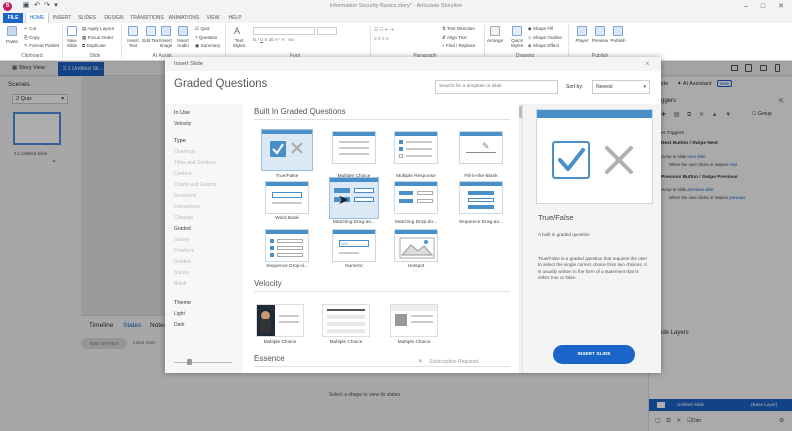  Describe the element at coordinates (287, 150) in the screenshot. I see `tile-true-false` at that location.